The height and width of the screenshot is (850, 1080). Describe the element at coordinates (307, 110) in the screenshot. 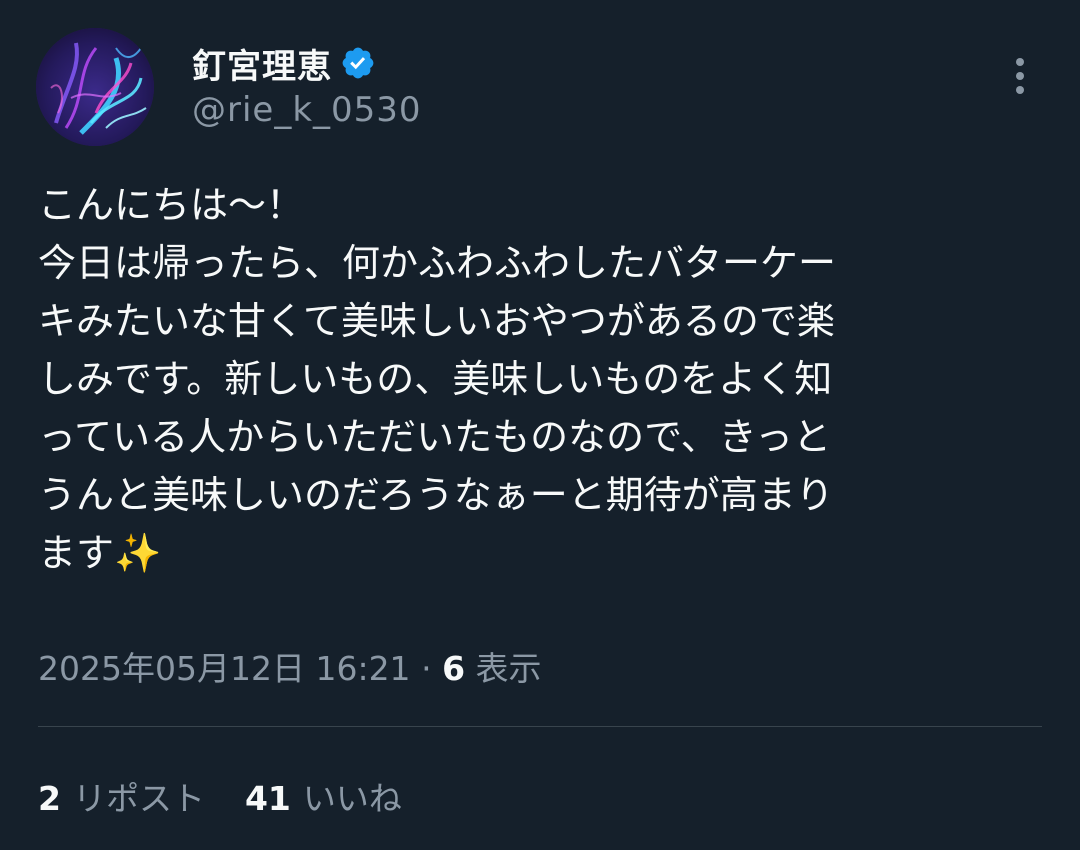

I see `author-handle: @rie_k_0530` at that location.